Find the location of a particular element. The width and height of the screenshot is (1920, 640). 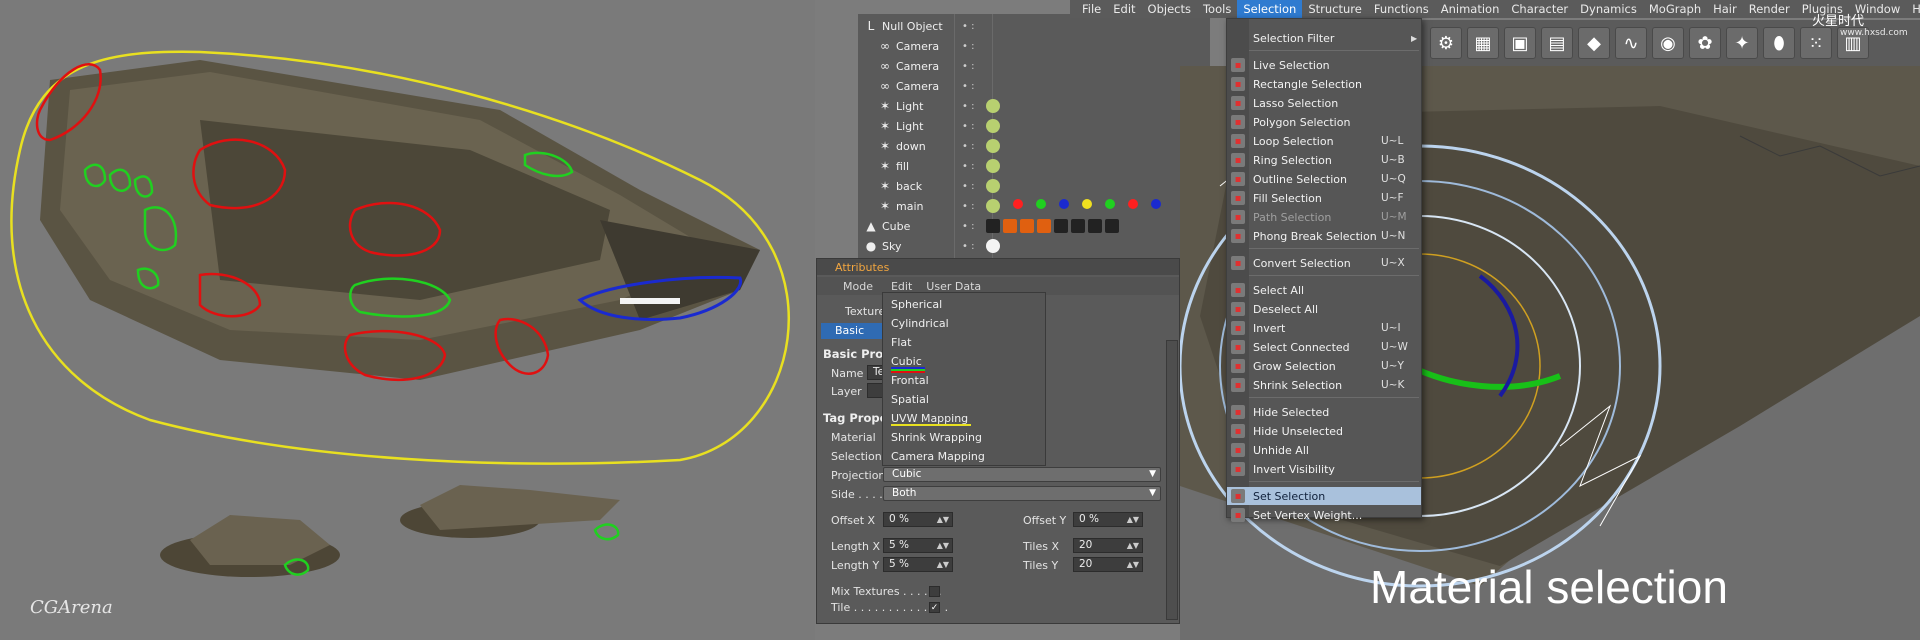

offset-x-field: 0 % ▲▼ is located at coordinates (918, 519).